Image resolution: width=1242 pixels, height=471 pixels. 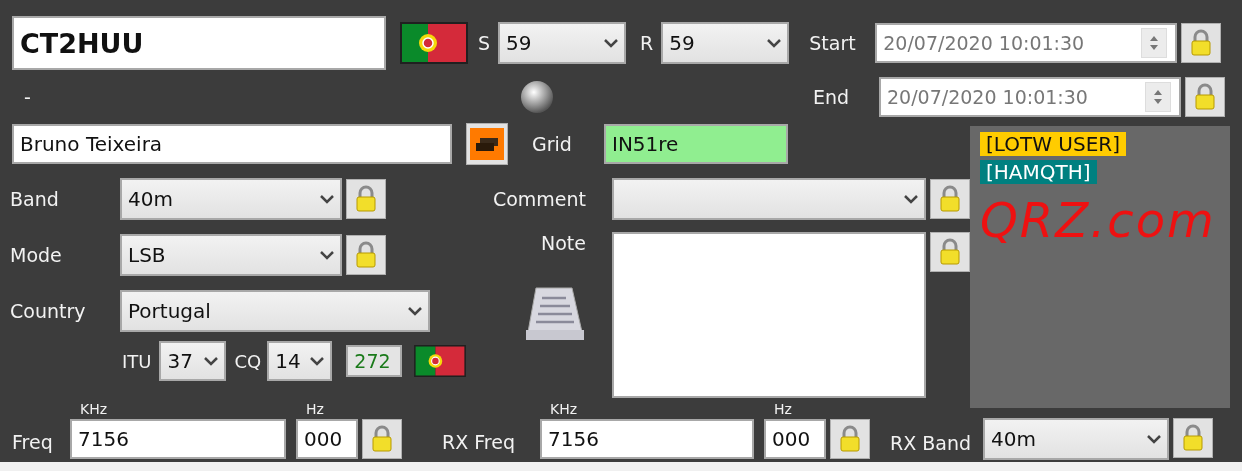 What do you see at coordinates (137, 361) in the screenshot?
I see `field-label: ITU` at bounding box center [137, 361].